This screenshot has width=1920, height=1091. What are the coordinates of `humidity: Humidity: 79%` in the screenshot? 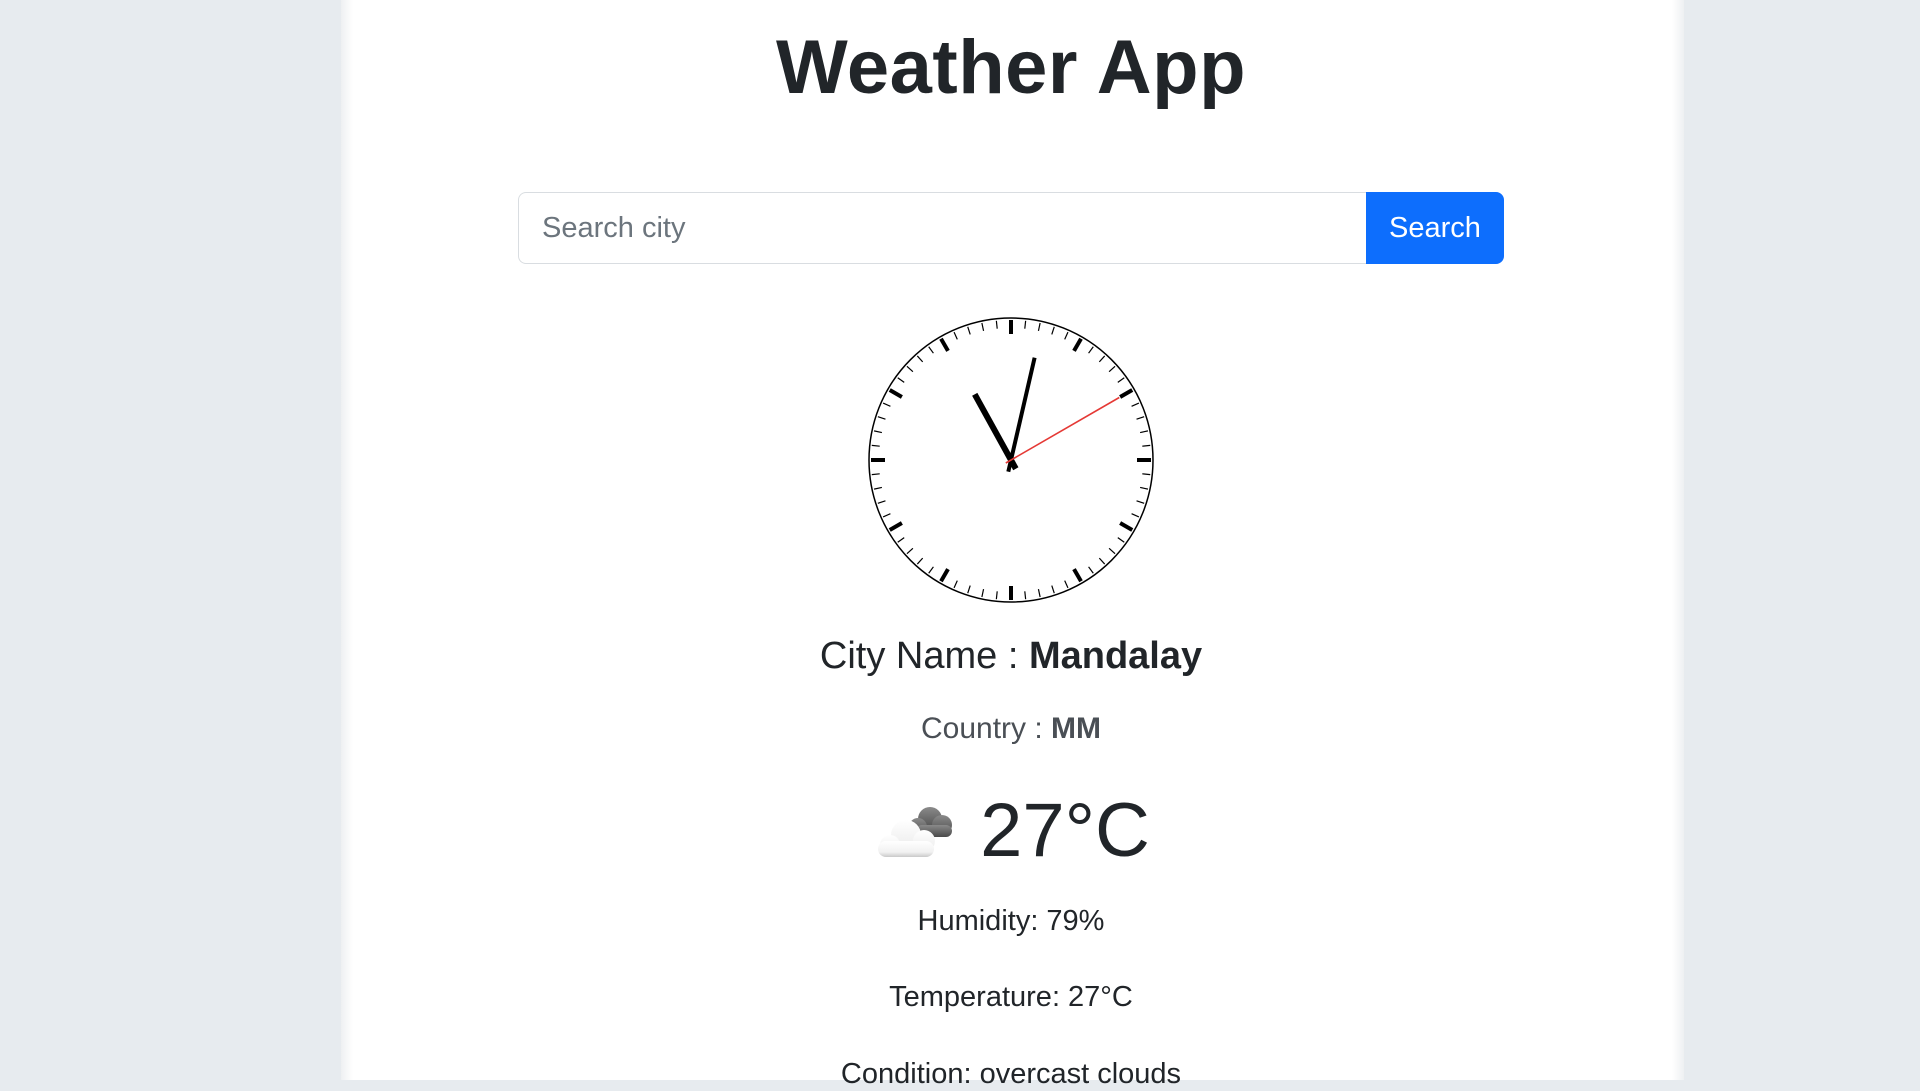 It's located at (1011, 921).